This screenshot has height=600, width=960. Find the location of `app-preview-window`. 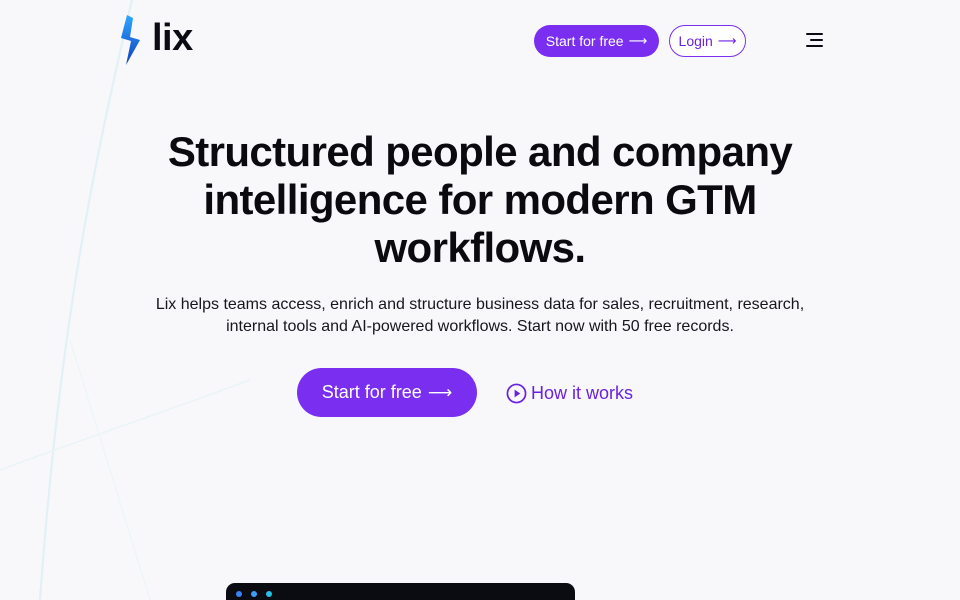

app-preview-window is located at coordinates (400, 591).